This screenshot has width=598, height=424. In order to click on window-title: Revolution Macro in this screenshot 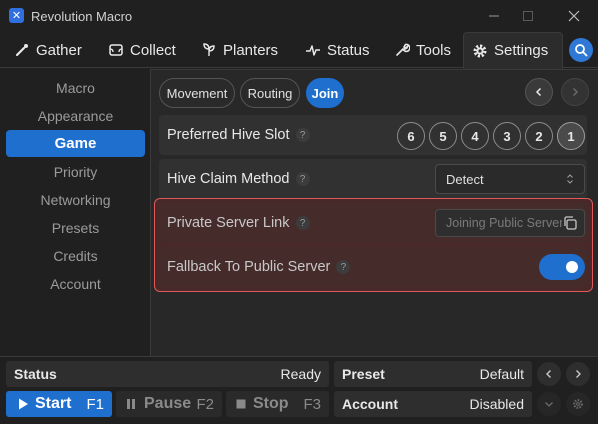, I will do `click(82, 16)`.